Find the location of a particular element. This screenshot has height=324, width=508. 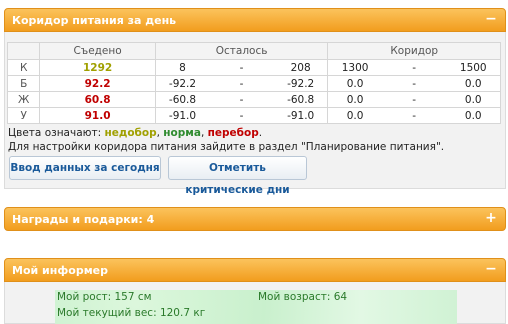

mark-critical-days-button: Отметить критические дни is located at coordinates (237, 176).